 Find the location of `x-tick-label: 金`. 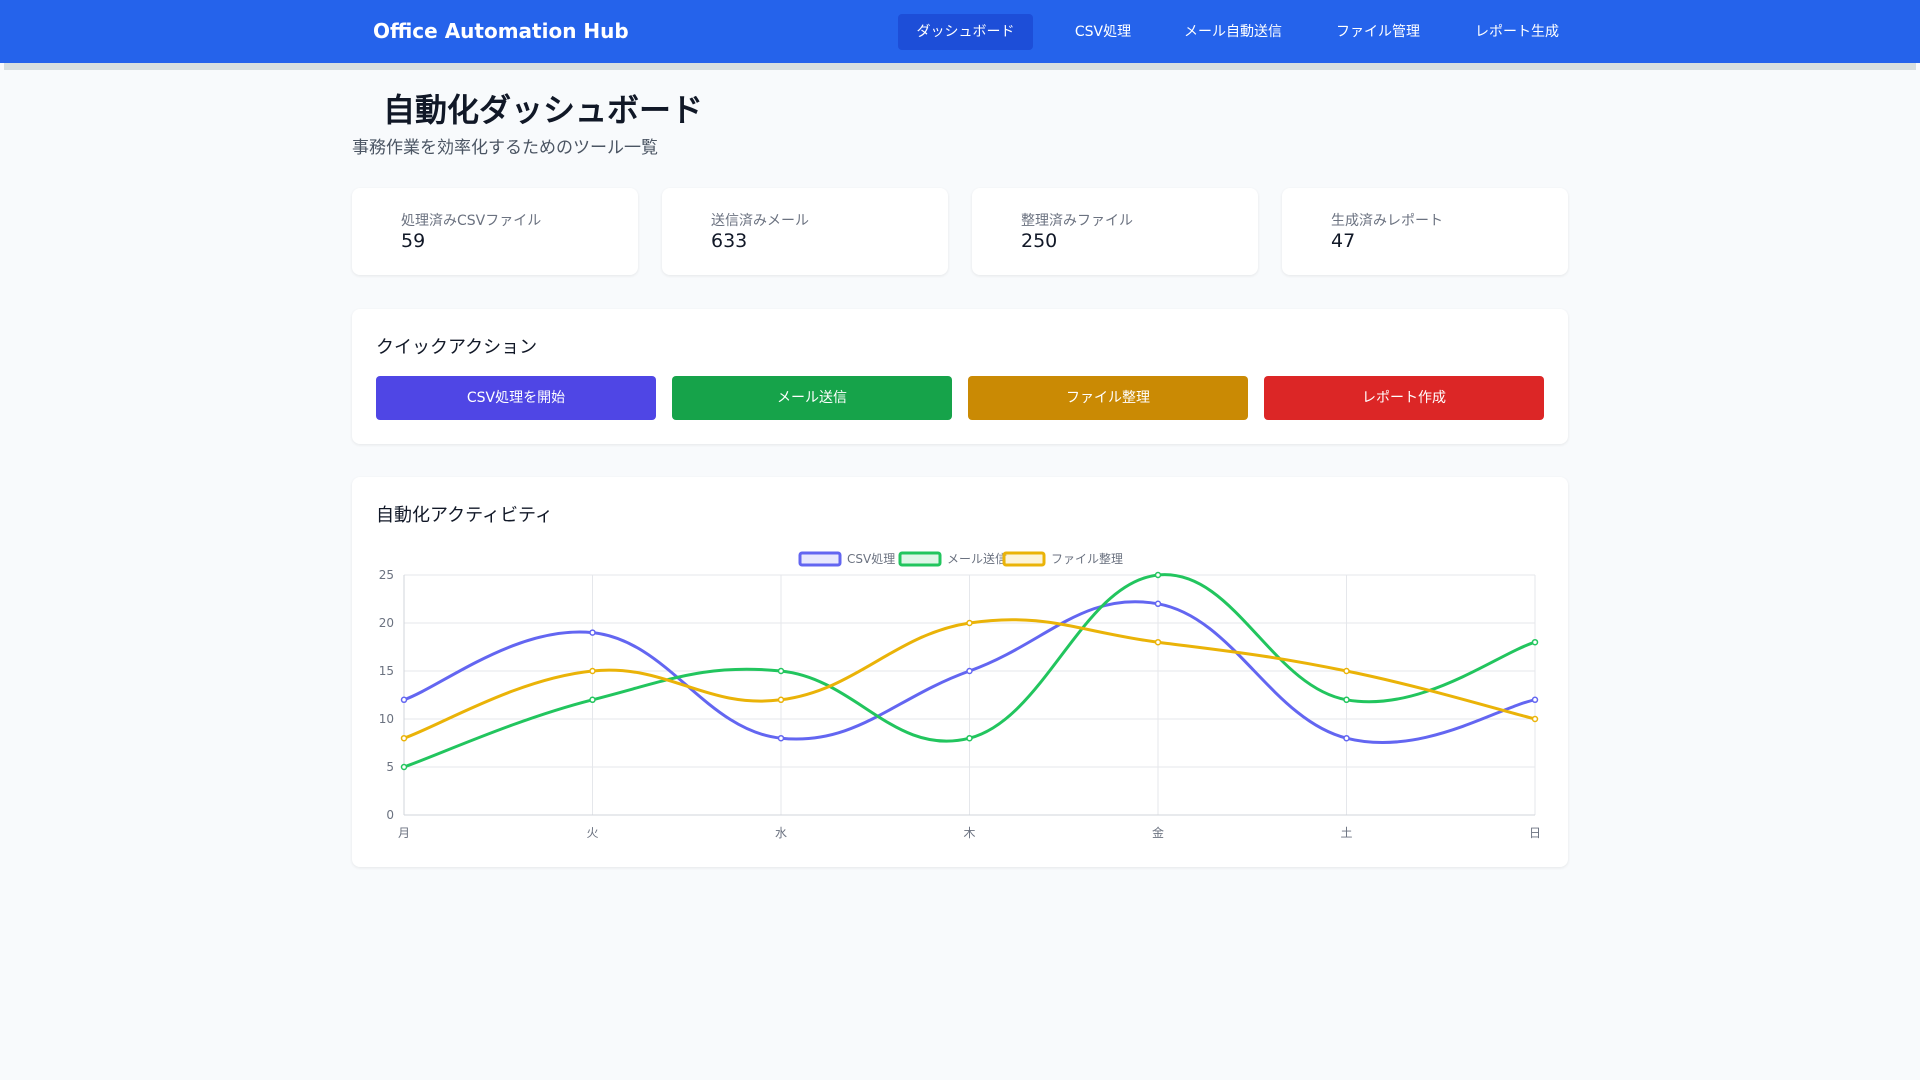

x-tick-label: 金 is located at coordinates (1158, 832).